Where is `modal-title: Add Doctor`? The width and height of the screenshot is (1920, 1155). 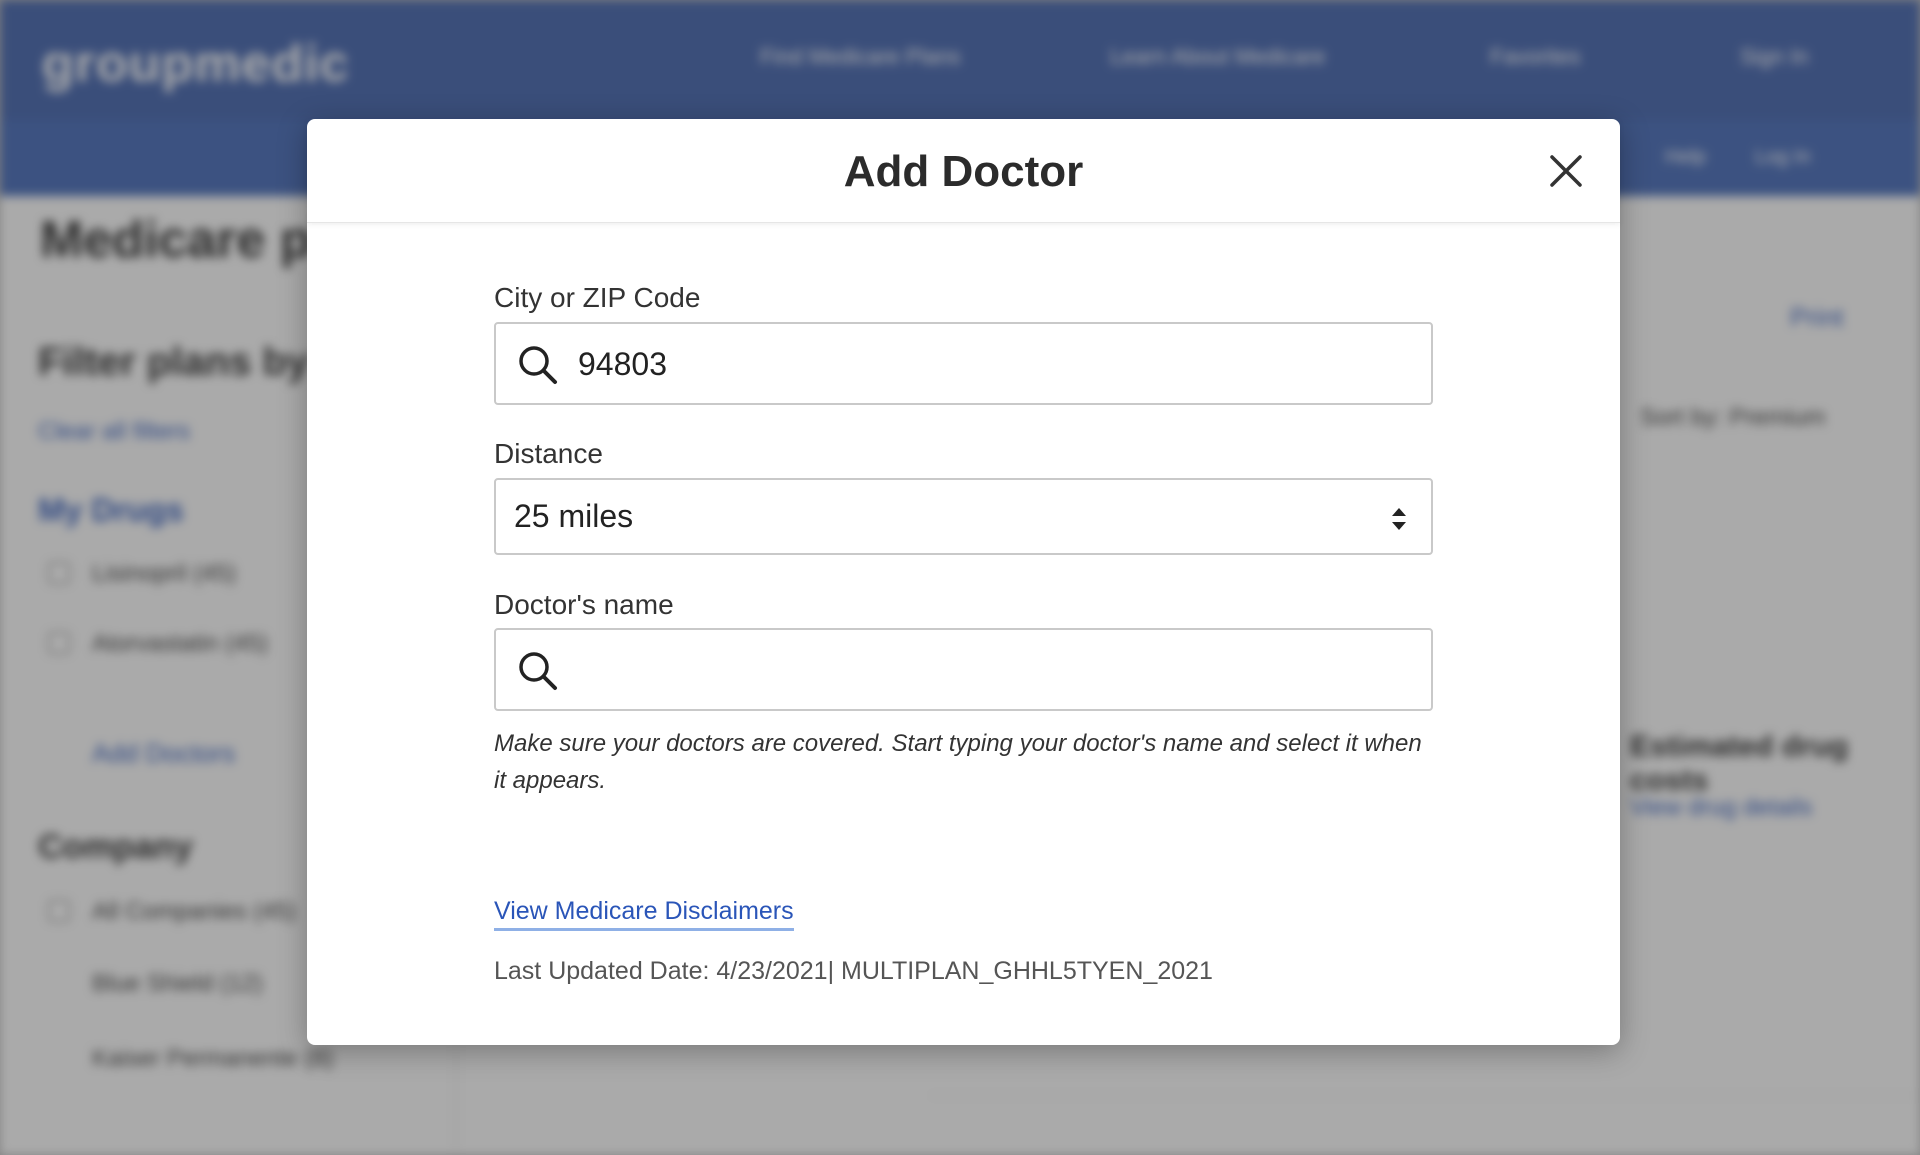
modal-title: Add Doctor is located at coordinates (963, 171).